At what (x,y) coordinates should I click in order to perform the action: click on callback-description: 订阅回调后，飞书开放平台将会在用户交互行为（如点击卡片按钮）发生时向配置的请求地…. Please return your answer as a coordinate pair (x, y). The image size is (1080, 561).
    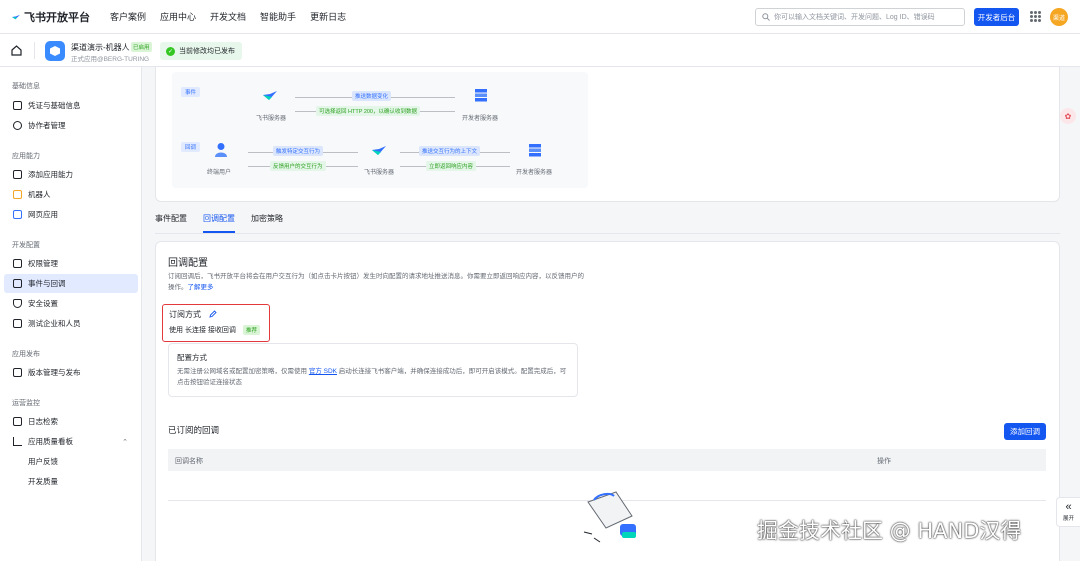
    Looking at the image, I should click on (376, 282).